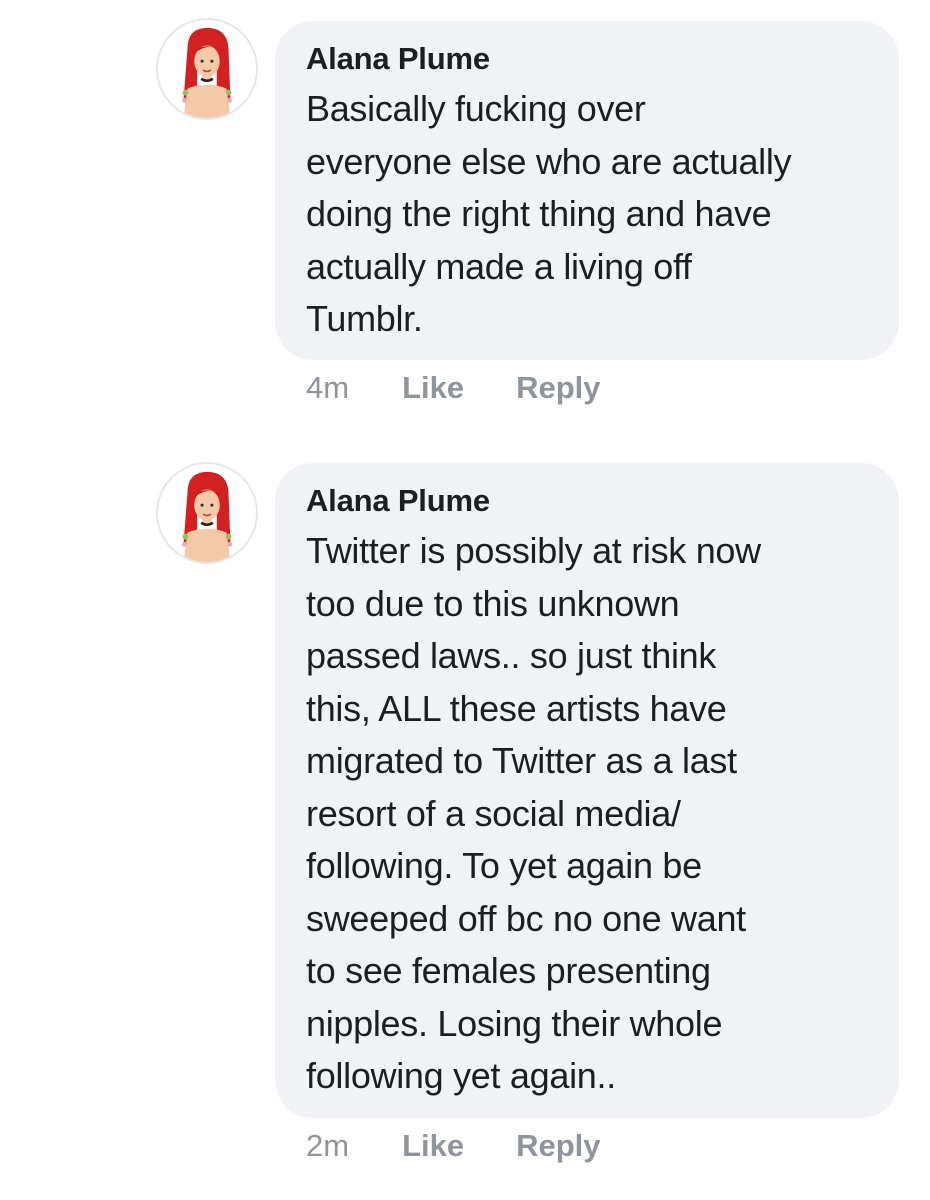 The height and width of the screenshot is (1200, 930). Describe the element at coordinates (526, 918) in the screenshot. I see `comment-line: sweeped off bc no one want` at that location.